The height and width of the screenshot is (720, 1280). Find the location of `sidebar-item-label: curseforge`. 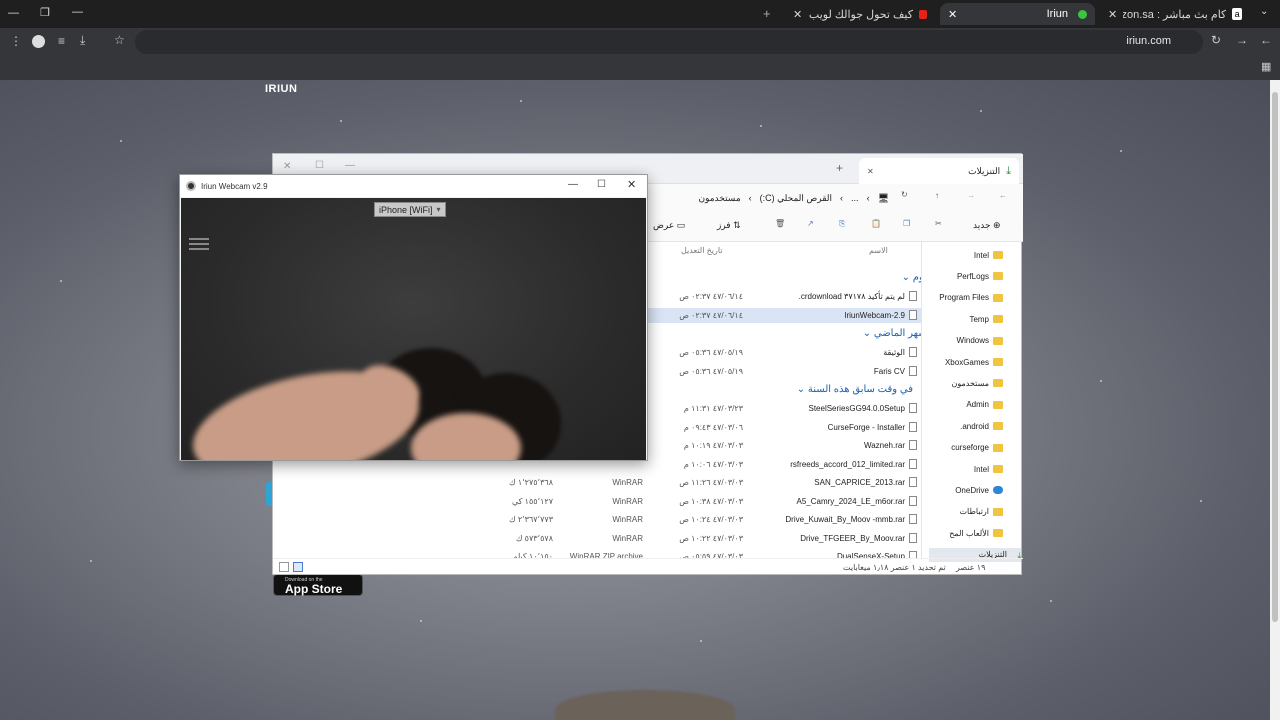

sidebar-item-label: curseforge is located at coordinates (970, 448).